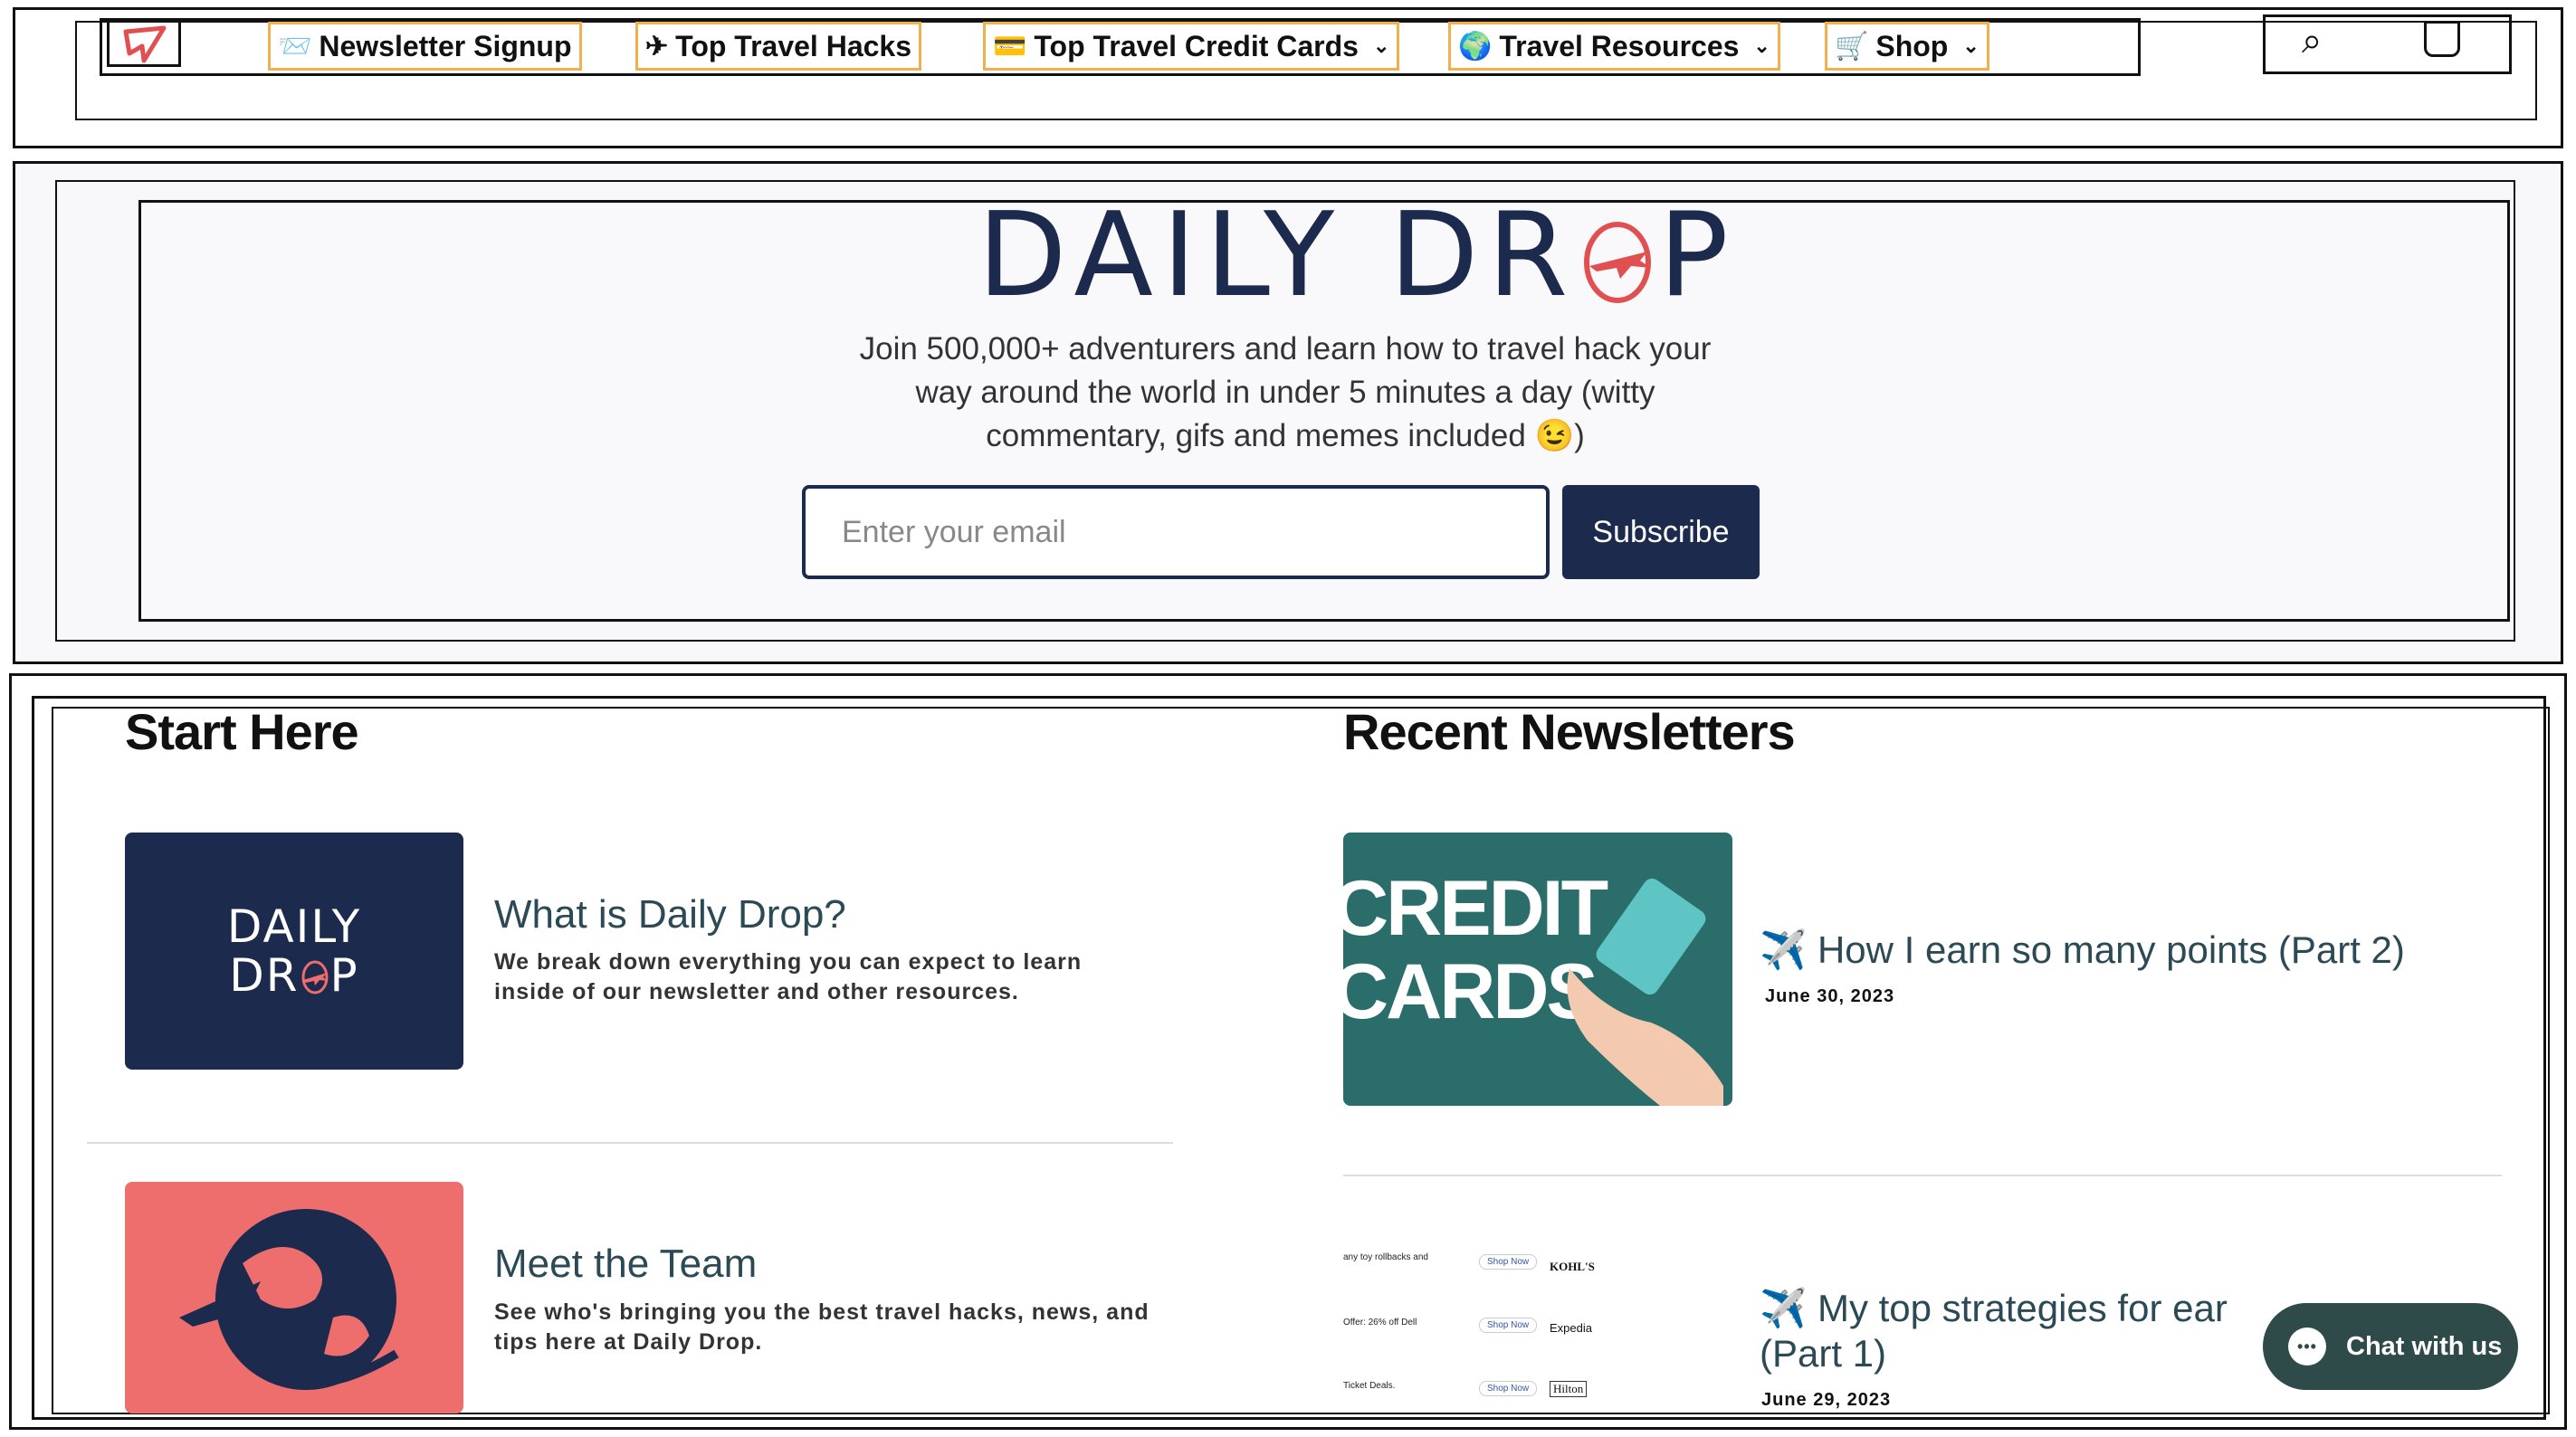  Describe the element at coordinates (1386, 1257) in the screenshot. I see `deal-row-text: any toy rollbacks and` at that location.